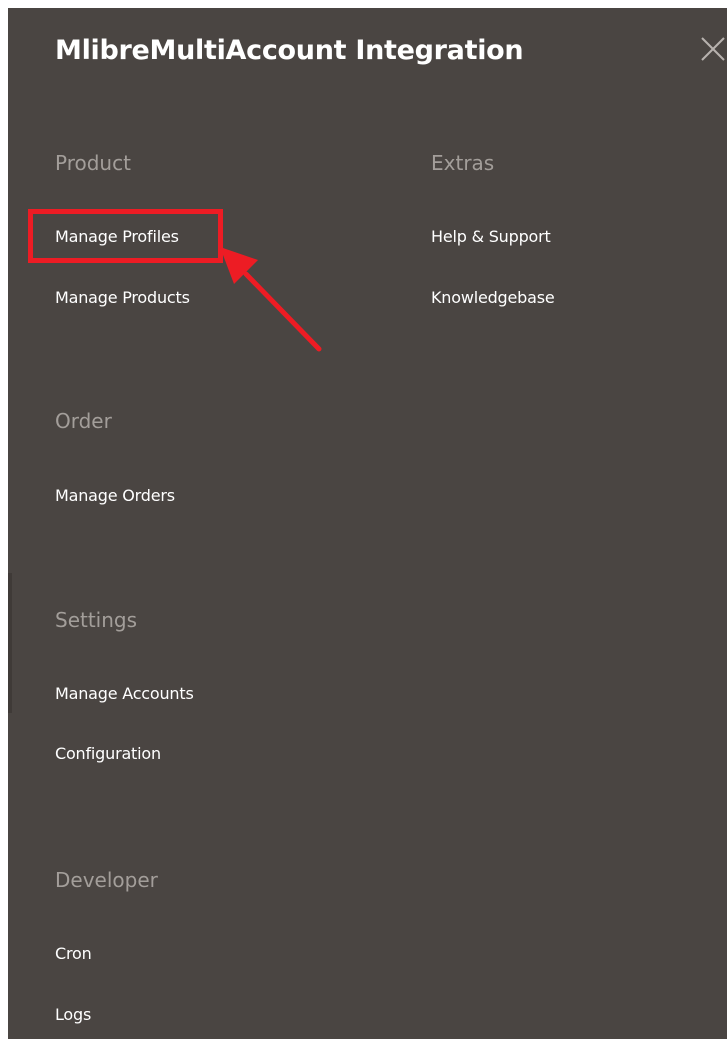 The height and width of the screenshot is (1039, 727). What do you see at coordinates (73, 1014) in the screenshot?
I see `menu-item-logs: Logs` at bounding box center [73, 1014].